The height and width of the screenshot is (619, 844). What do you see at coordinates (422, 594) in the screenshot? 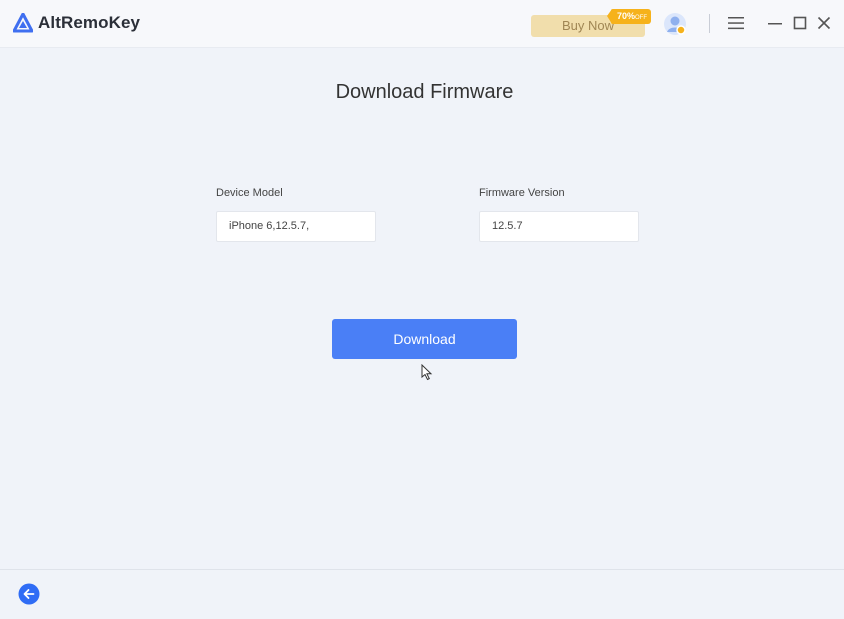
I see `footer-bar` at bounding box center [422, 594].